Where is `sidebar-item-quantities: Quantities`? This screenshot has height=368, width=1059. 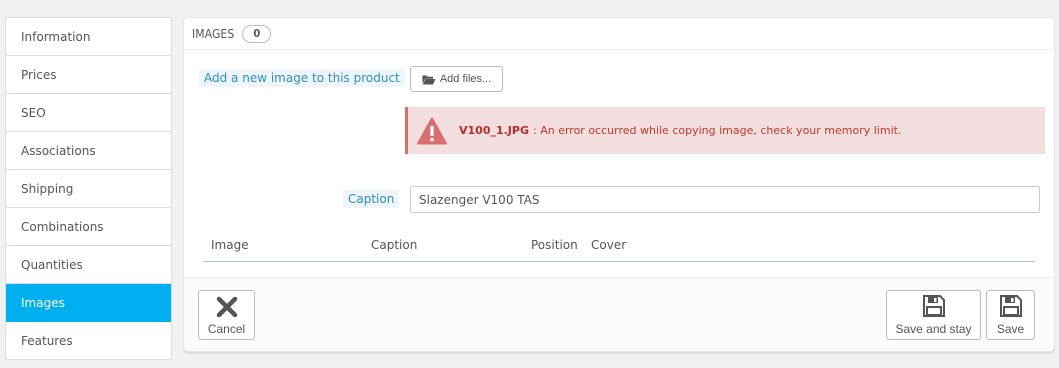
sidebar-item-quantities: Quantities is located at coordinates (88, 265).